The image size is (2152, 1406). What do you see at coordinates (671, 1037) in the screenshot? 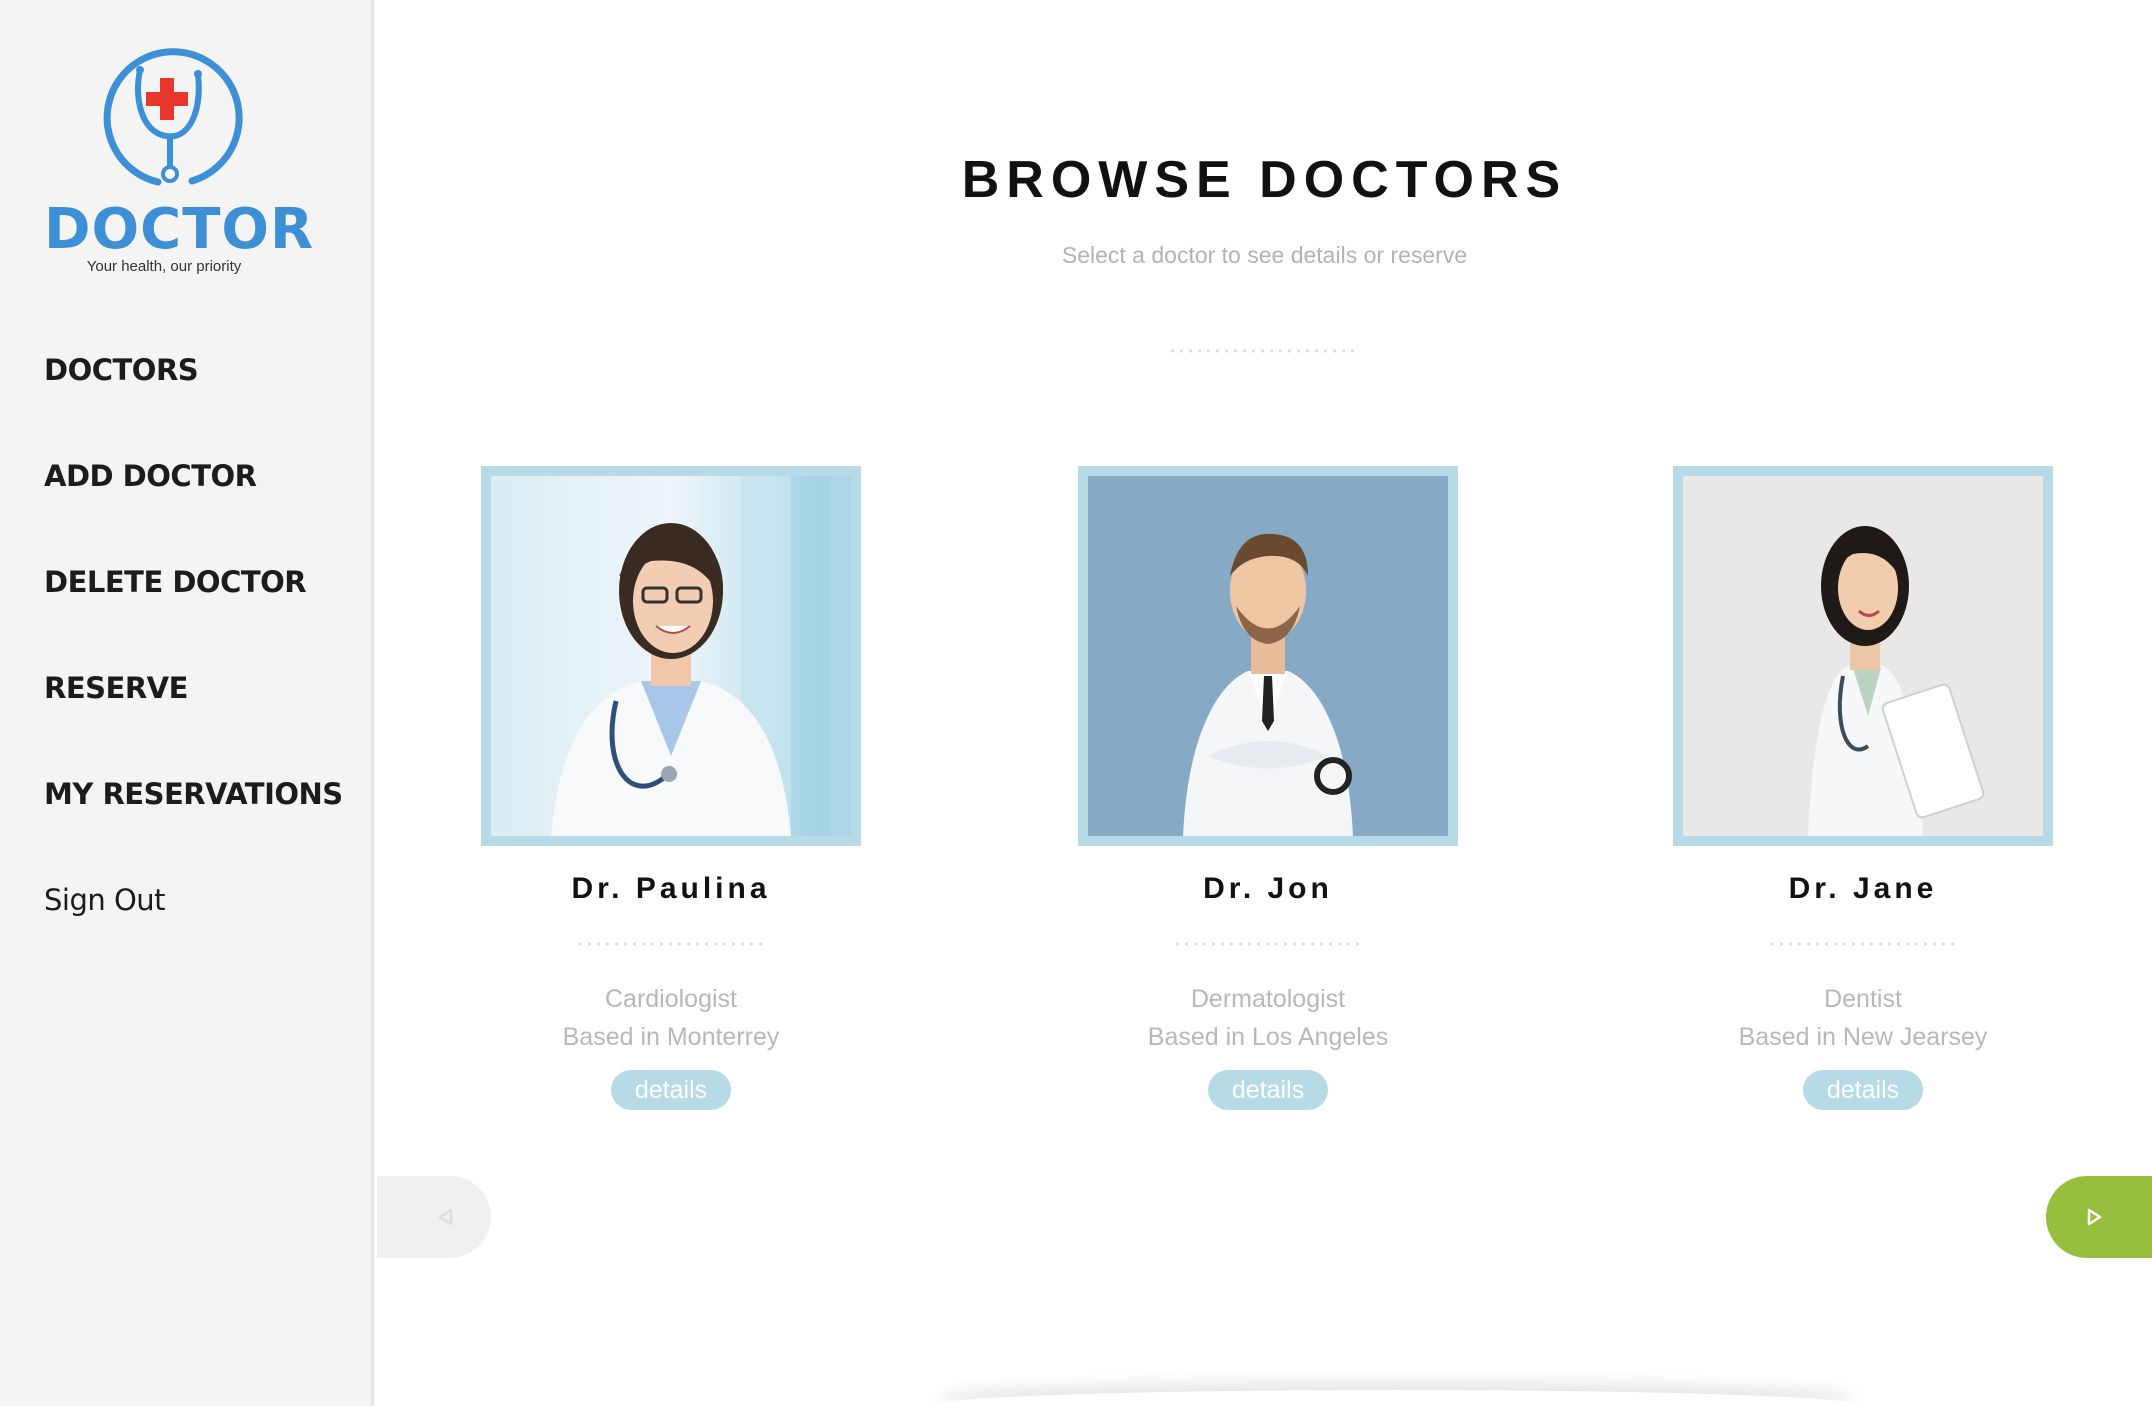
I see `doctor-location: Based in Monterrey` at bounding box center [671, 1037].